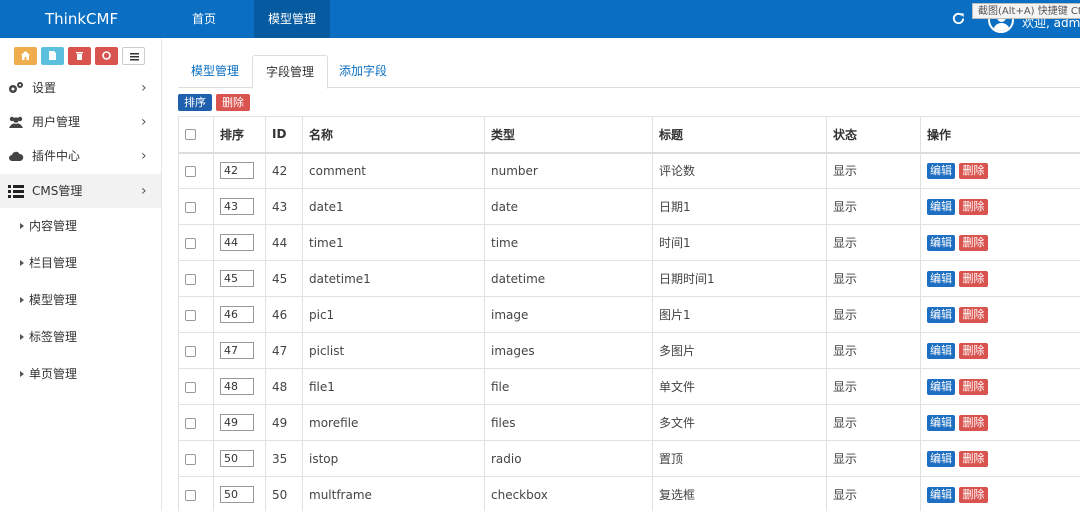 Image resolution: width=1080 pixels, height=511 pixels. I want to click on nav-model-management: 模型管理, so click(292, 19).